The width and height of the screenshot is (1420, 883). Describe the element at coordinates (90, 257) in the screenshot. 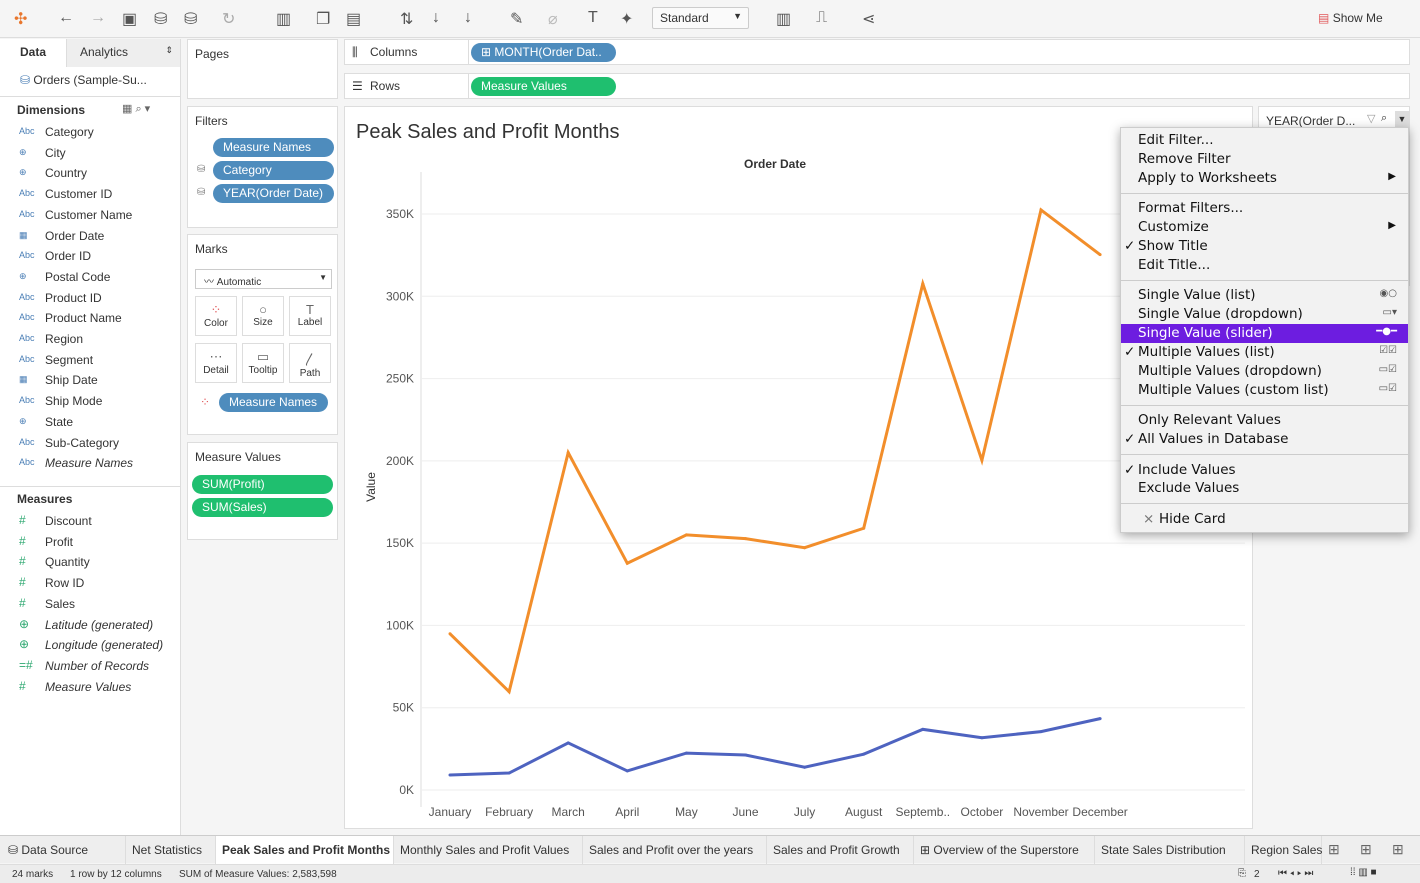

I see `field-item: Abc Order ID` at that location.